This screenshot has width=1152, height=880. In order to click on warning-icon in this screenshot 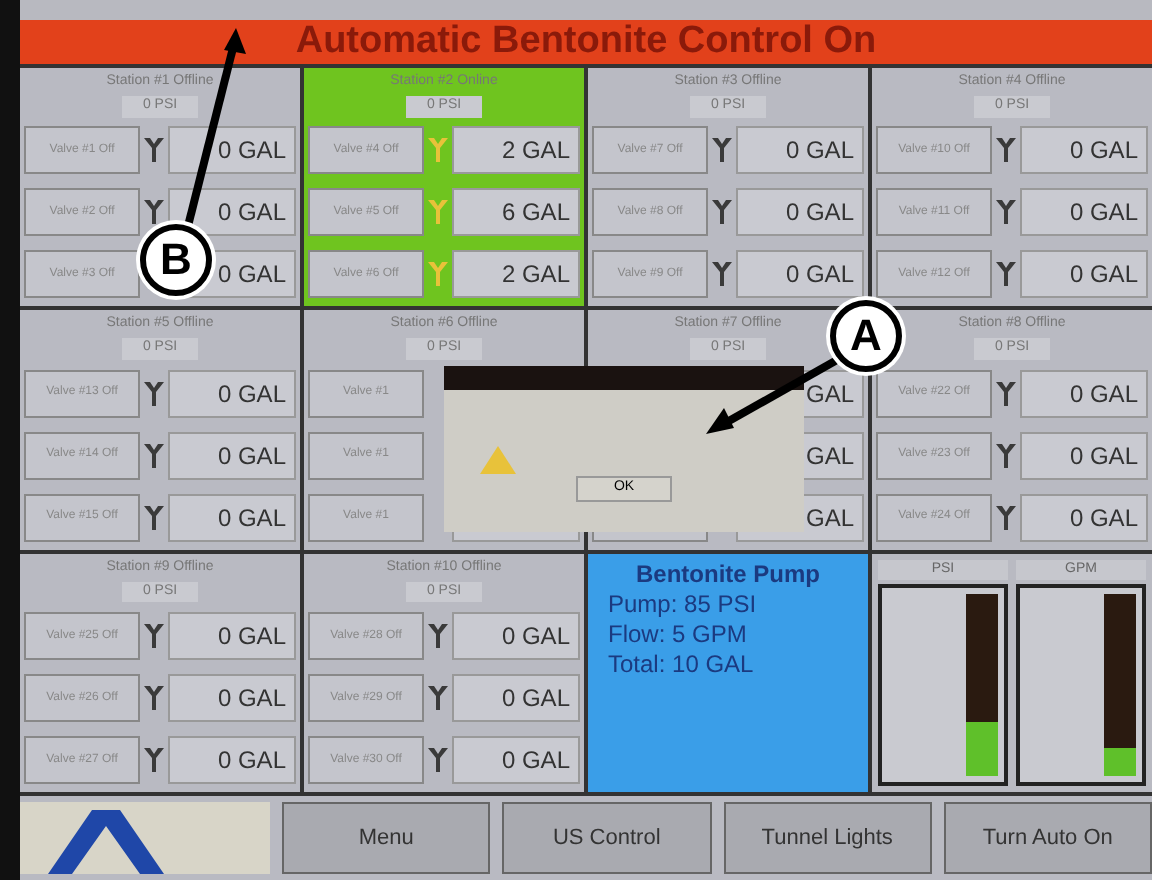, I will do `click(498, 460)`.